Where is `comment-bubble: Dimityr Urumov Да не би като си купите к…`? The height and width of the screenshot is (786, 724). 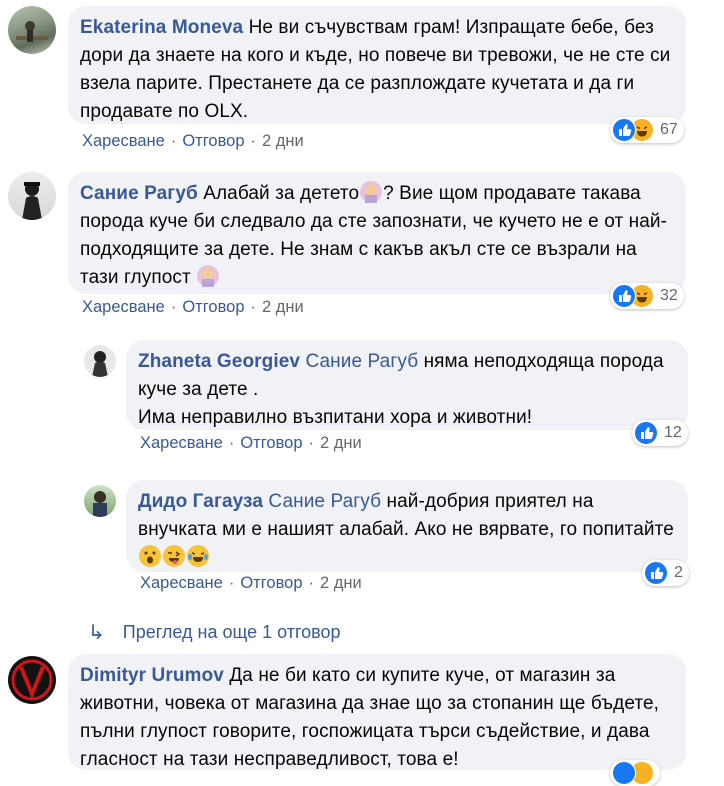
comment-bubble: Dimityr Urumov Да не би като си купите к… is located at coordinates (377, 712).